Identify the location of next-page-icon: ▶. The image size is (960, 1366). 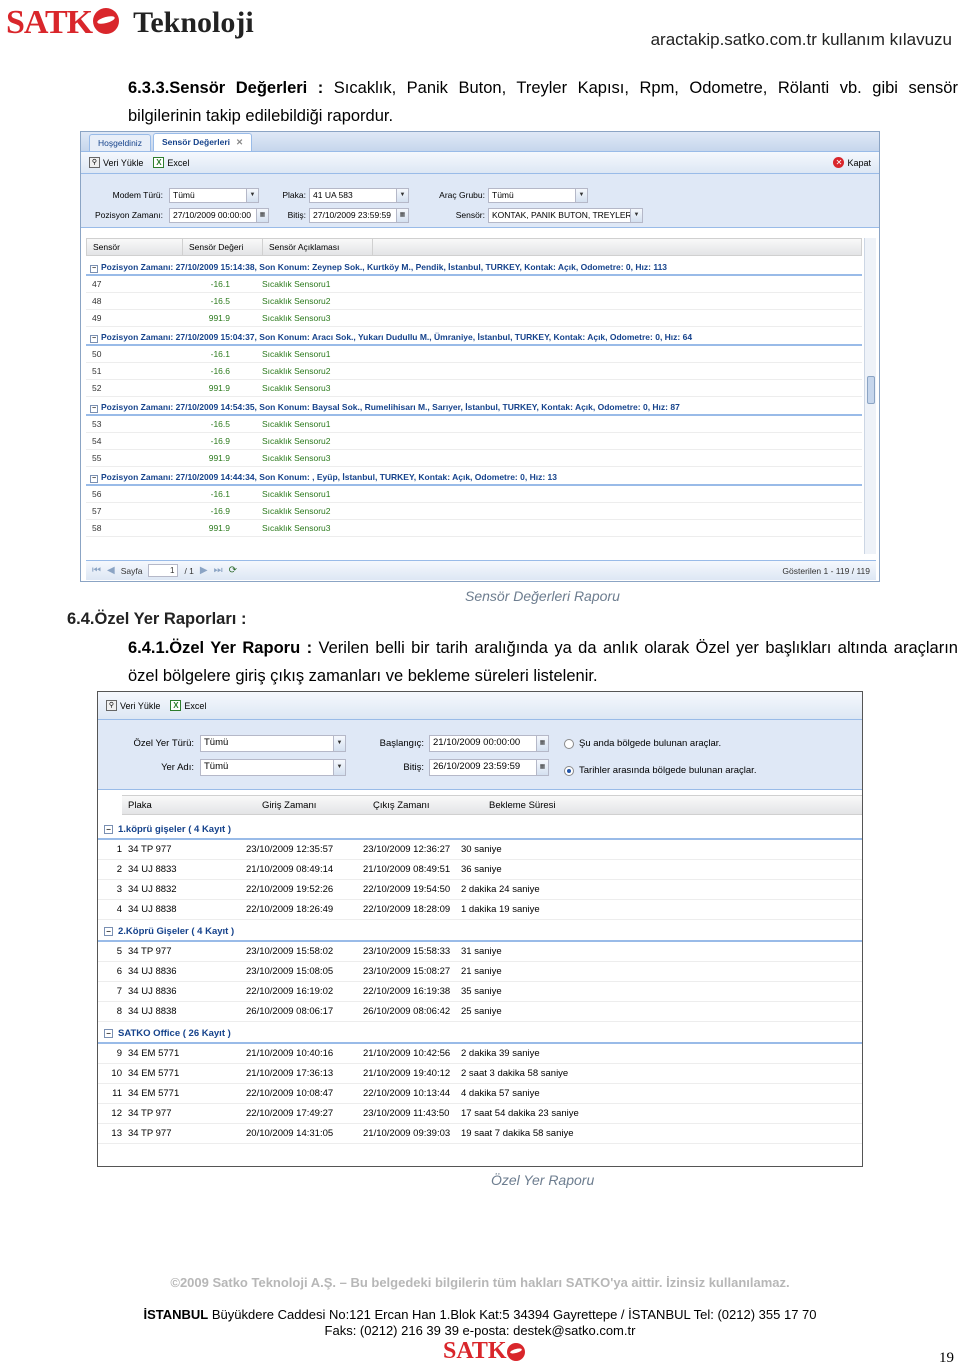
(204, 570).